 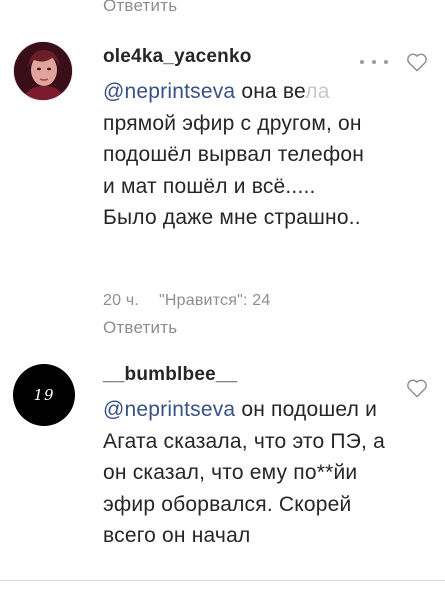 What do you see at coordinates (317, 91) in the screenshot?
I see `comment-text-faded: ла` at bounding box center [317, 91].